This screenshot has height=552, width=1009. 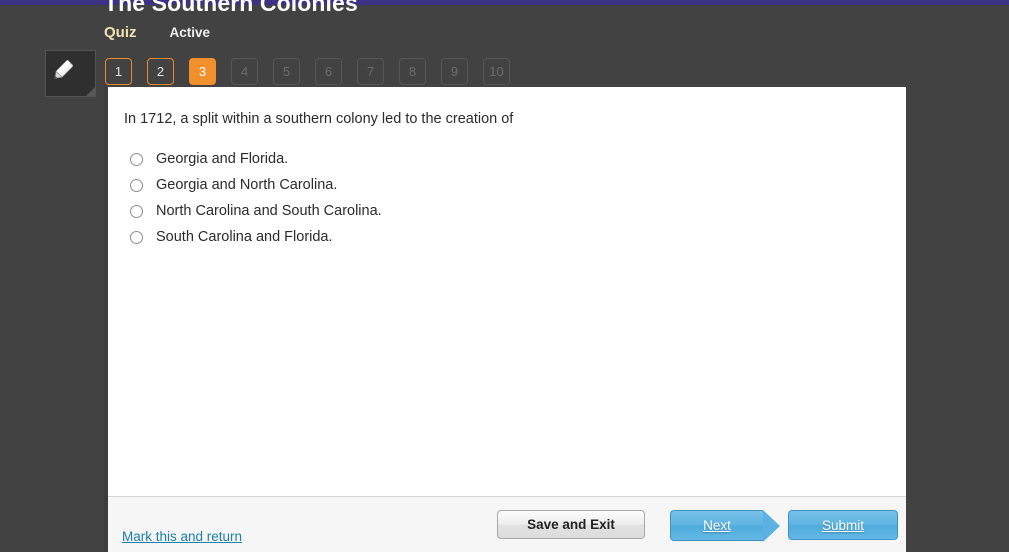 What do you see at coordinates (182, 536) in the screenshot?
I see `mark-this-and-return-link: Mark this and return` at bounding box center [182, 536].